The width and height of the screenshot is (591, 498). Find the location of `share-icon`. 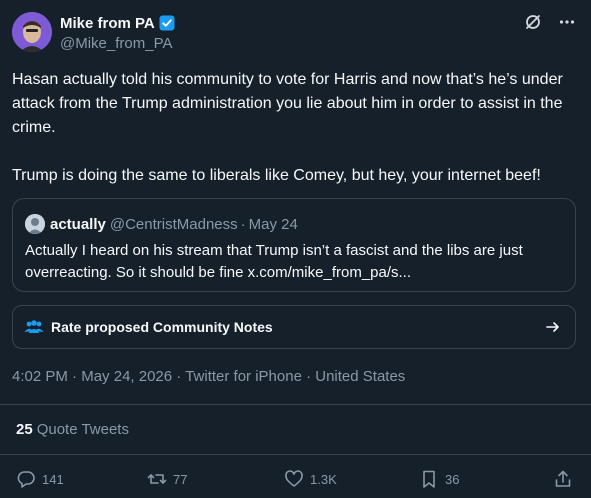

share-icon is located at coordinates (563, 478).